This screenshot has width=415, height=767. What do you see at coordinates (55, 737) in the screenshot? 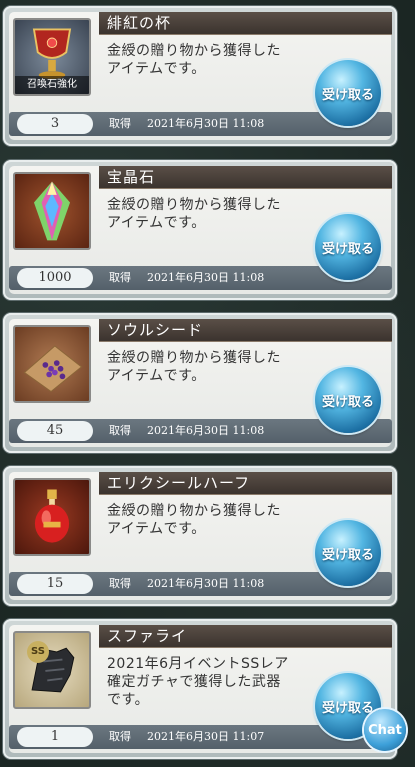
I see `item-count: 1` at bounding box center [55, 737].